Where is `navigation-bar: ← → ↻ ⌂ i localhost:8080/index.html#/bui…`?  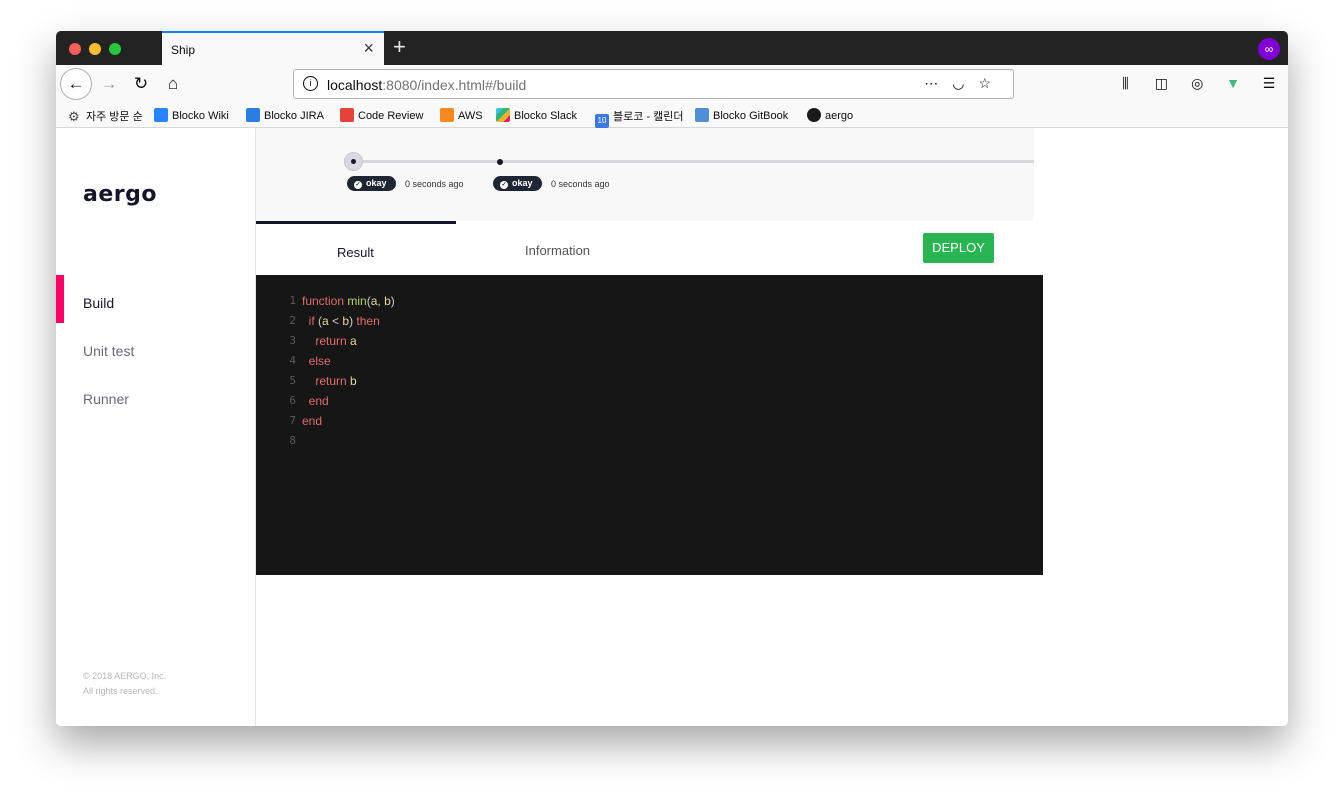 navigation-bar: ← → ↻ ⌂ i localhost:8080/index.html#/bui… is located at coordinates (672, 84).